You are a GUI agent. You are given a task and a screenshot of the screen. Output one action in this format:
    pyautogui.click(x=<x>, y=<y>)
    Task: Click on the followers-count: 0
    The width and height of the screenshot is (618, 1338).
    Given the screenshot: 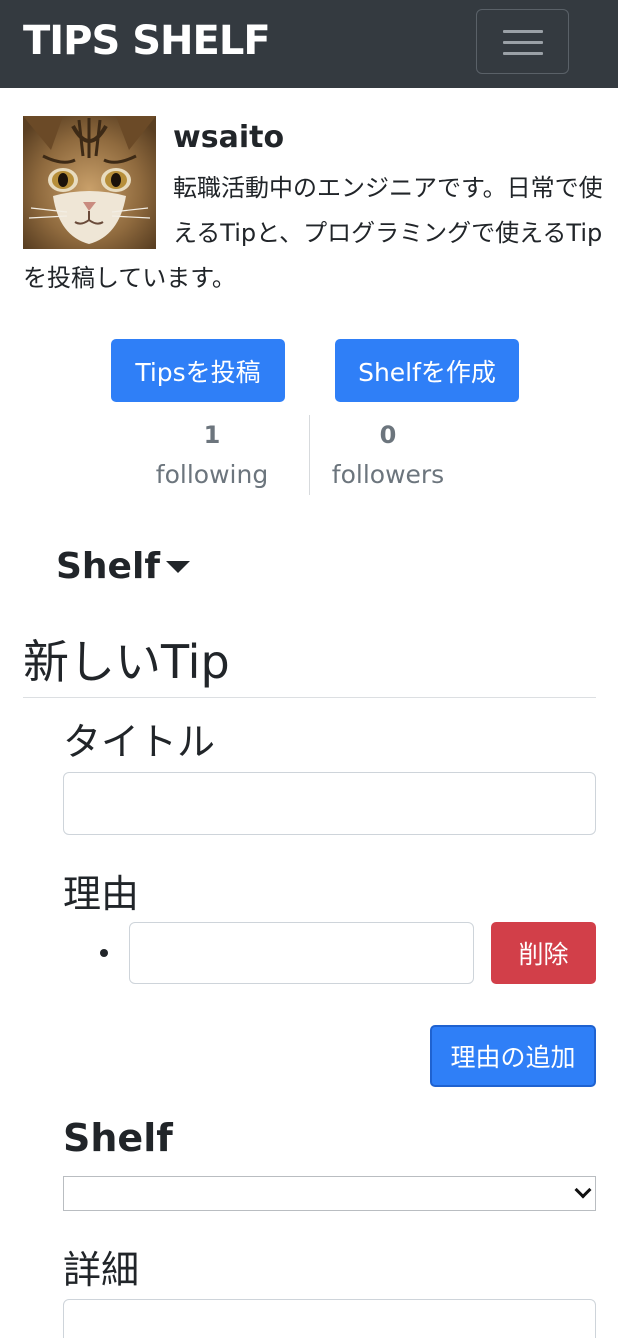 What is the action you would take?
    pyautogui.click(x=388, y=435)
    